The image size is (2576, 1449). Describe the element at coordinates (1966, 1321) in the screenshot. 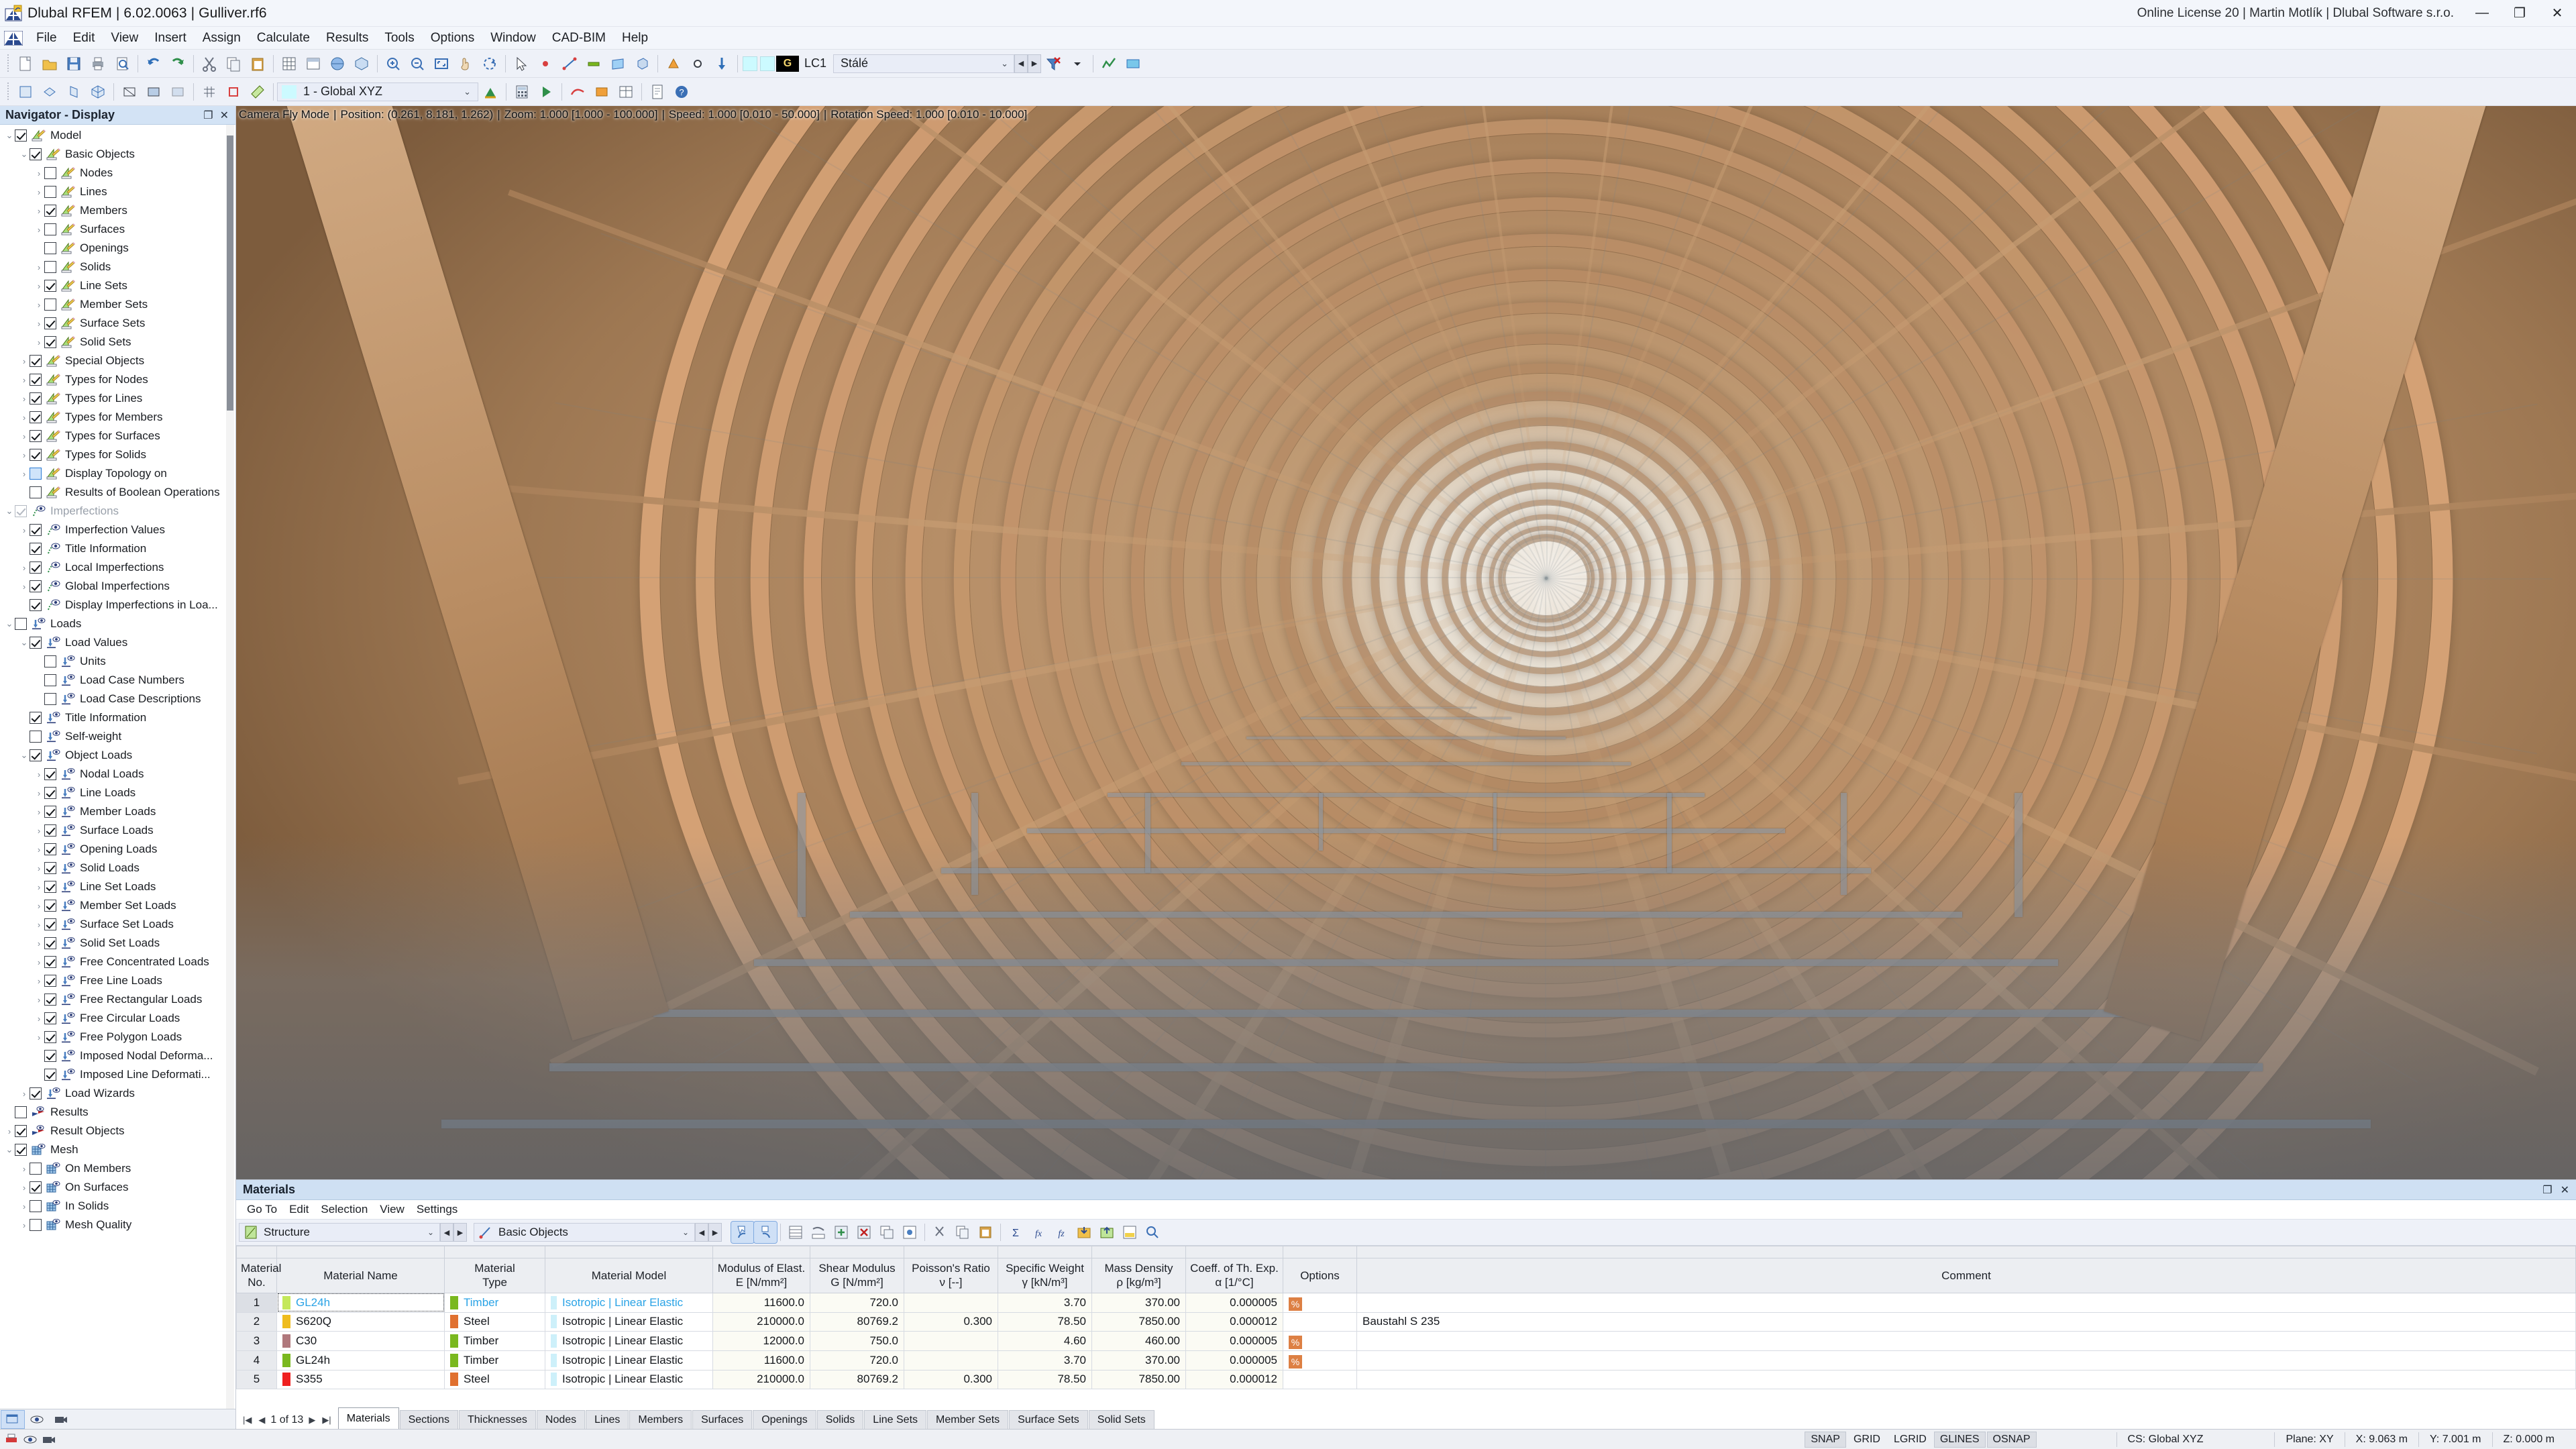

I see `cell-comment: Baustahl S 235` at that location.